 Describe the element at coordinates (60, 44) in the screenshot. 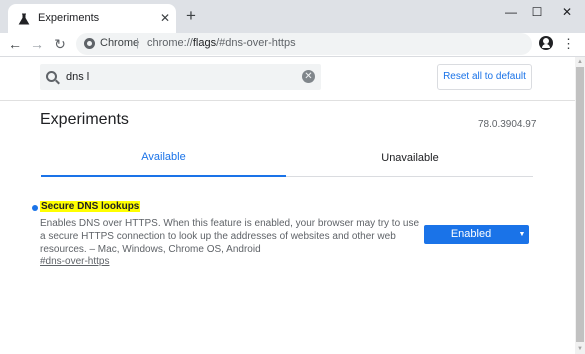

I see `reload-button: ↻` at that location.